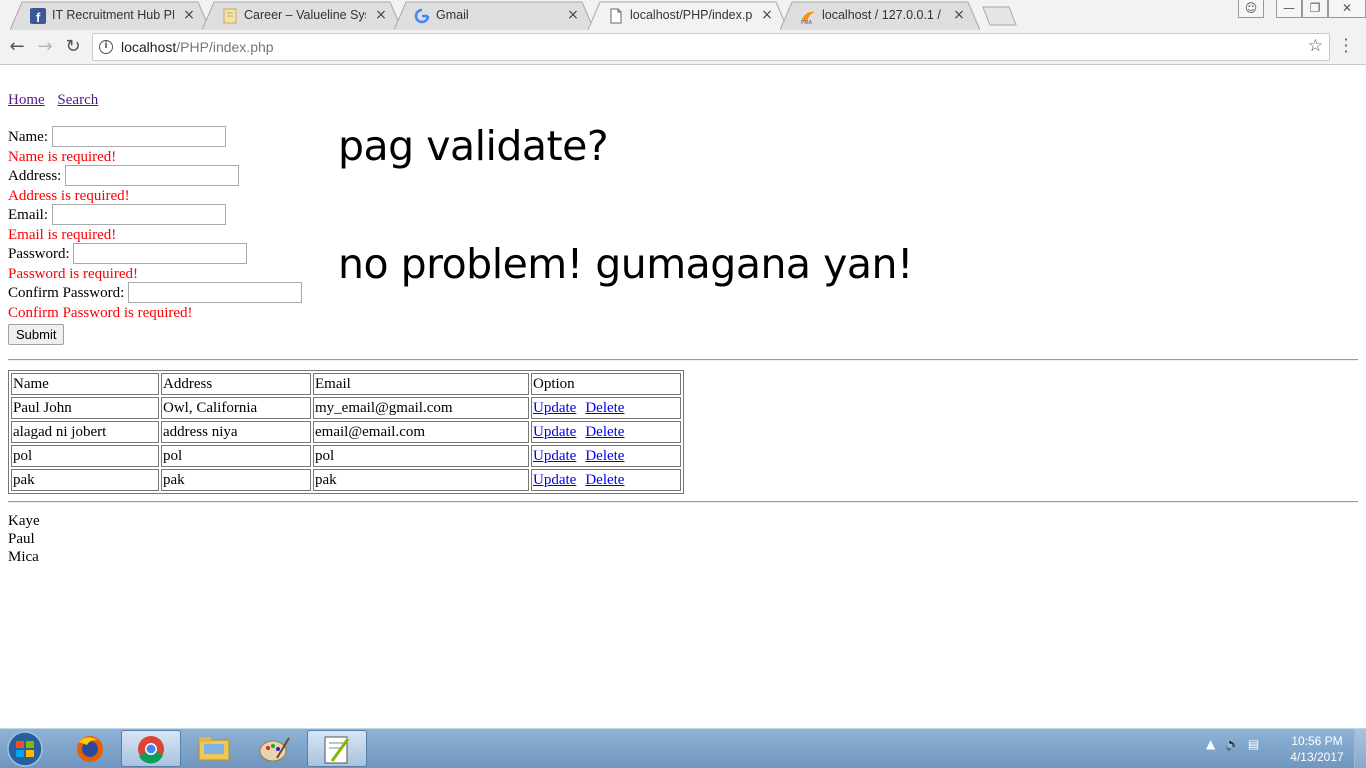  I want to click on cell-address: pak, so click(236, 480).